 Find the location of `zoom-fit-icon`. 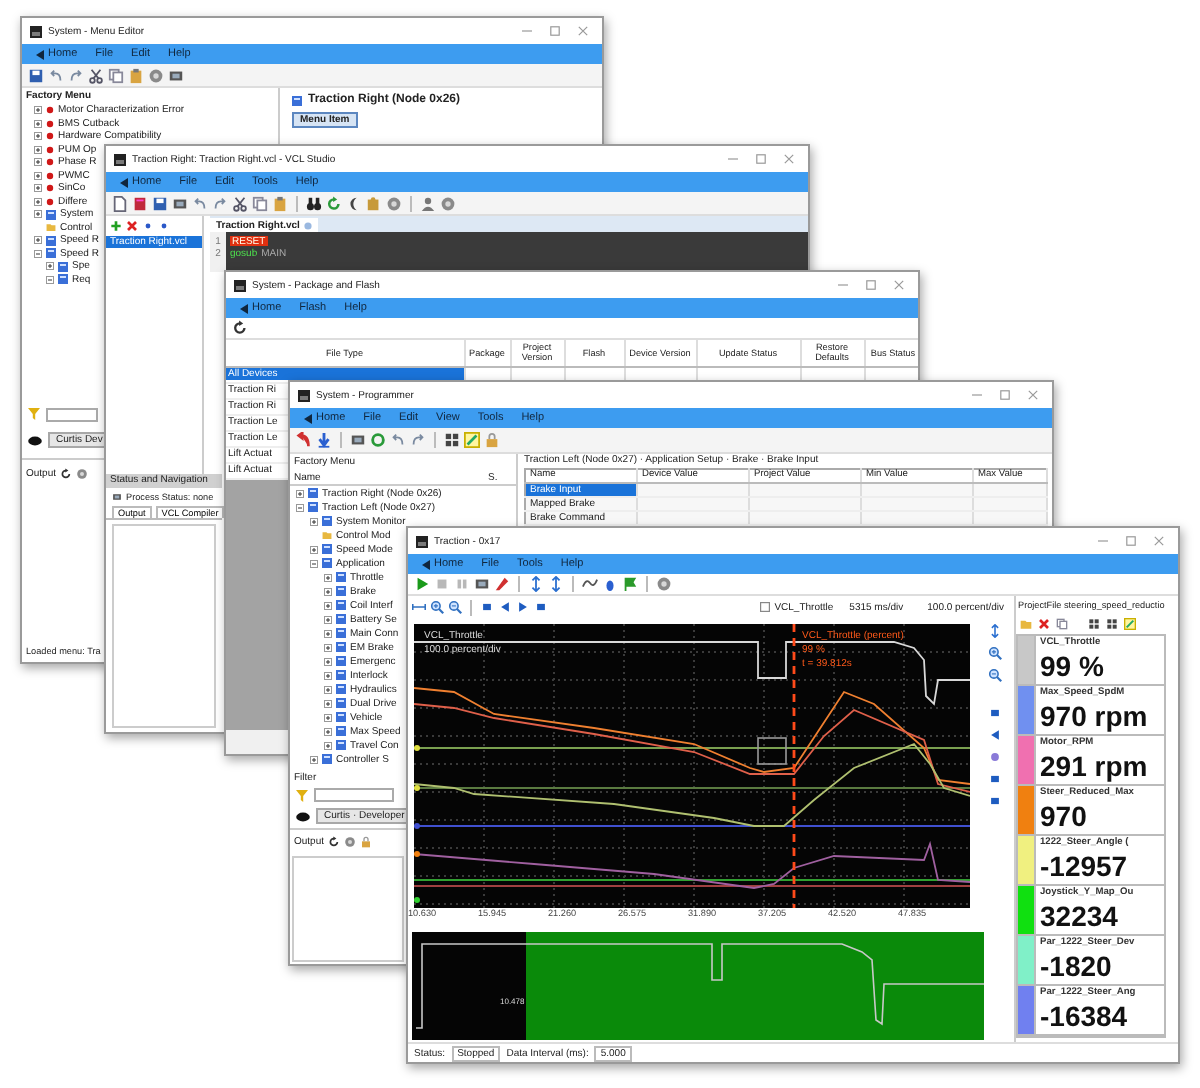

zoom-fit-icon is located at coordinates (419, 607).